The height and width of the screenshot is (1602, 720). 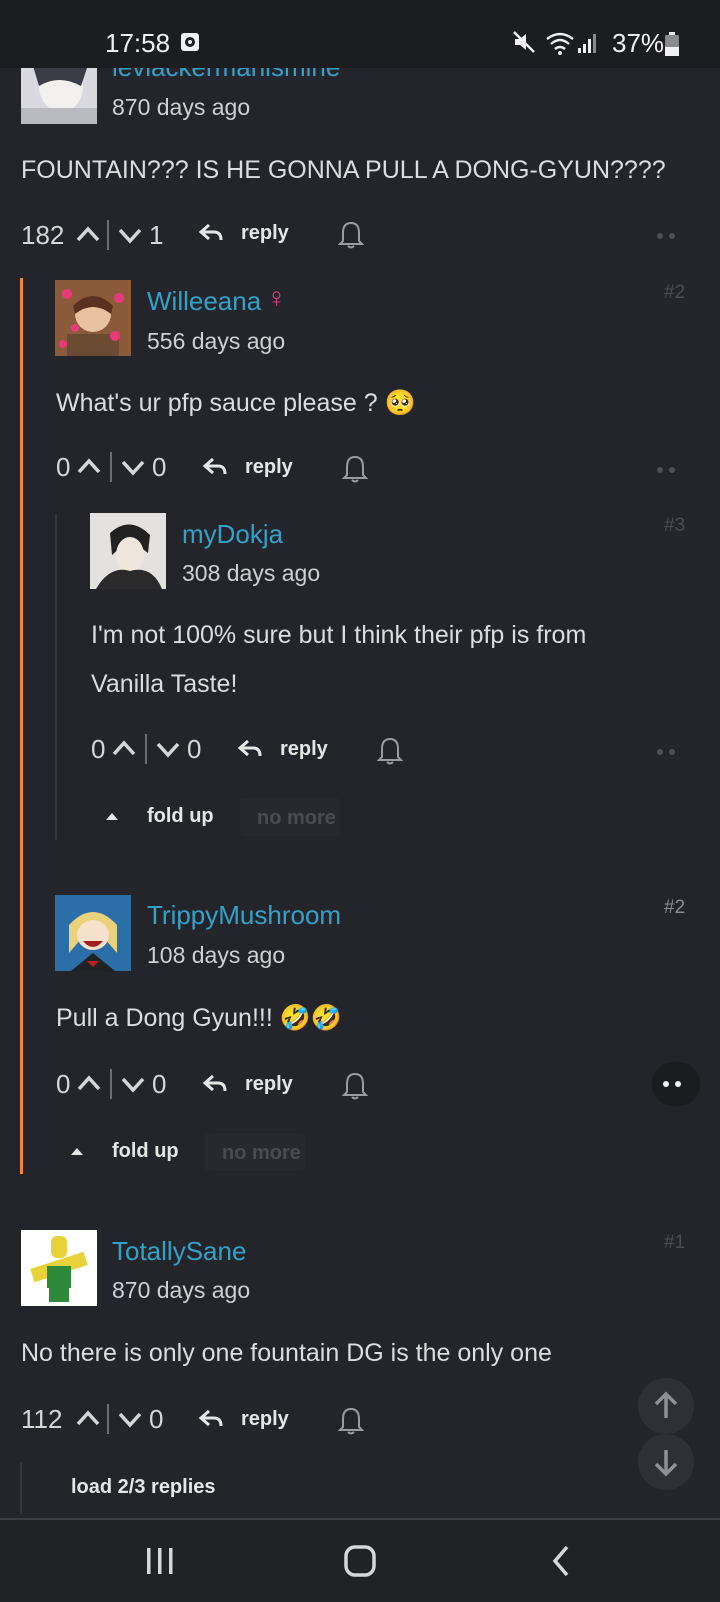 I want to click on comment-username: TrippyMushroom, so click(x=244, y=915).